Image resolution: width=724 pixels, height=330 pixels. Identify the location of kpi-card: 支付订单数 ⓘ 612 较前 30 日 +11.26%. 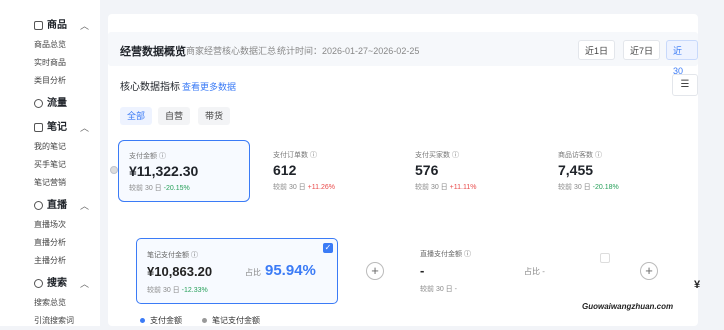
(329, 171).